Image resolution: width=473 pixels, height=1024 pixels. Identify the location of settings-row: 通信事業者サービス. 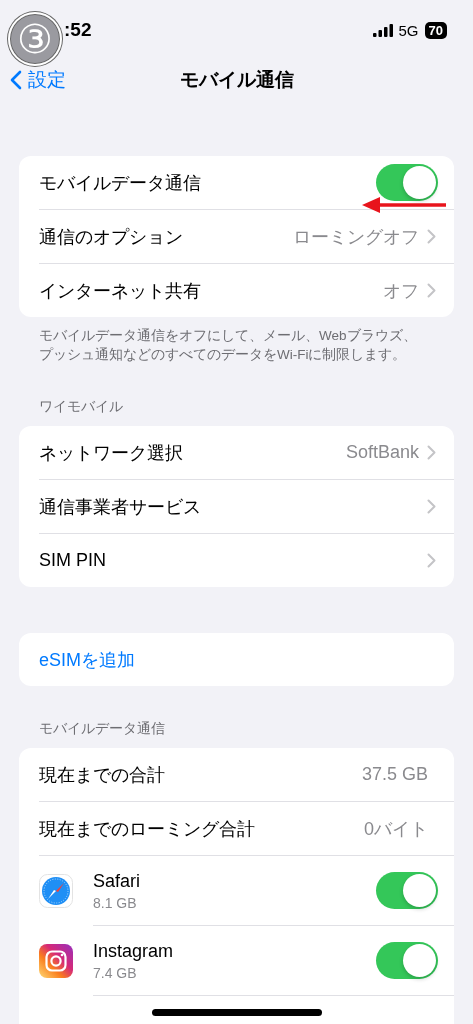
(236, 507).